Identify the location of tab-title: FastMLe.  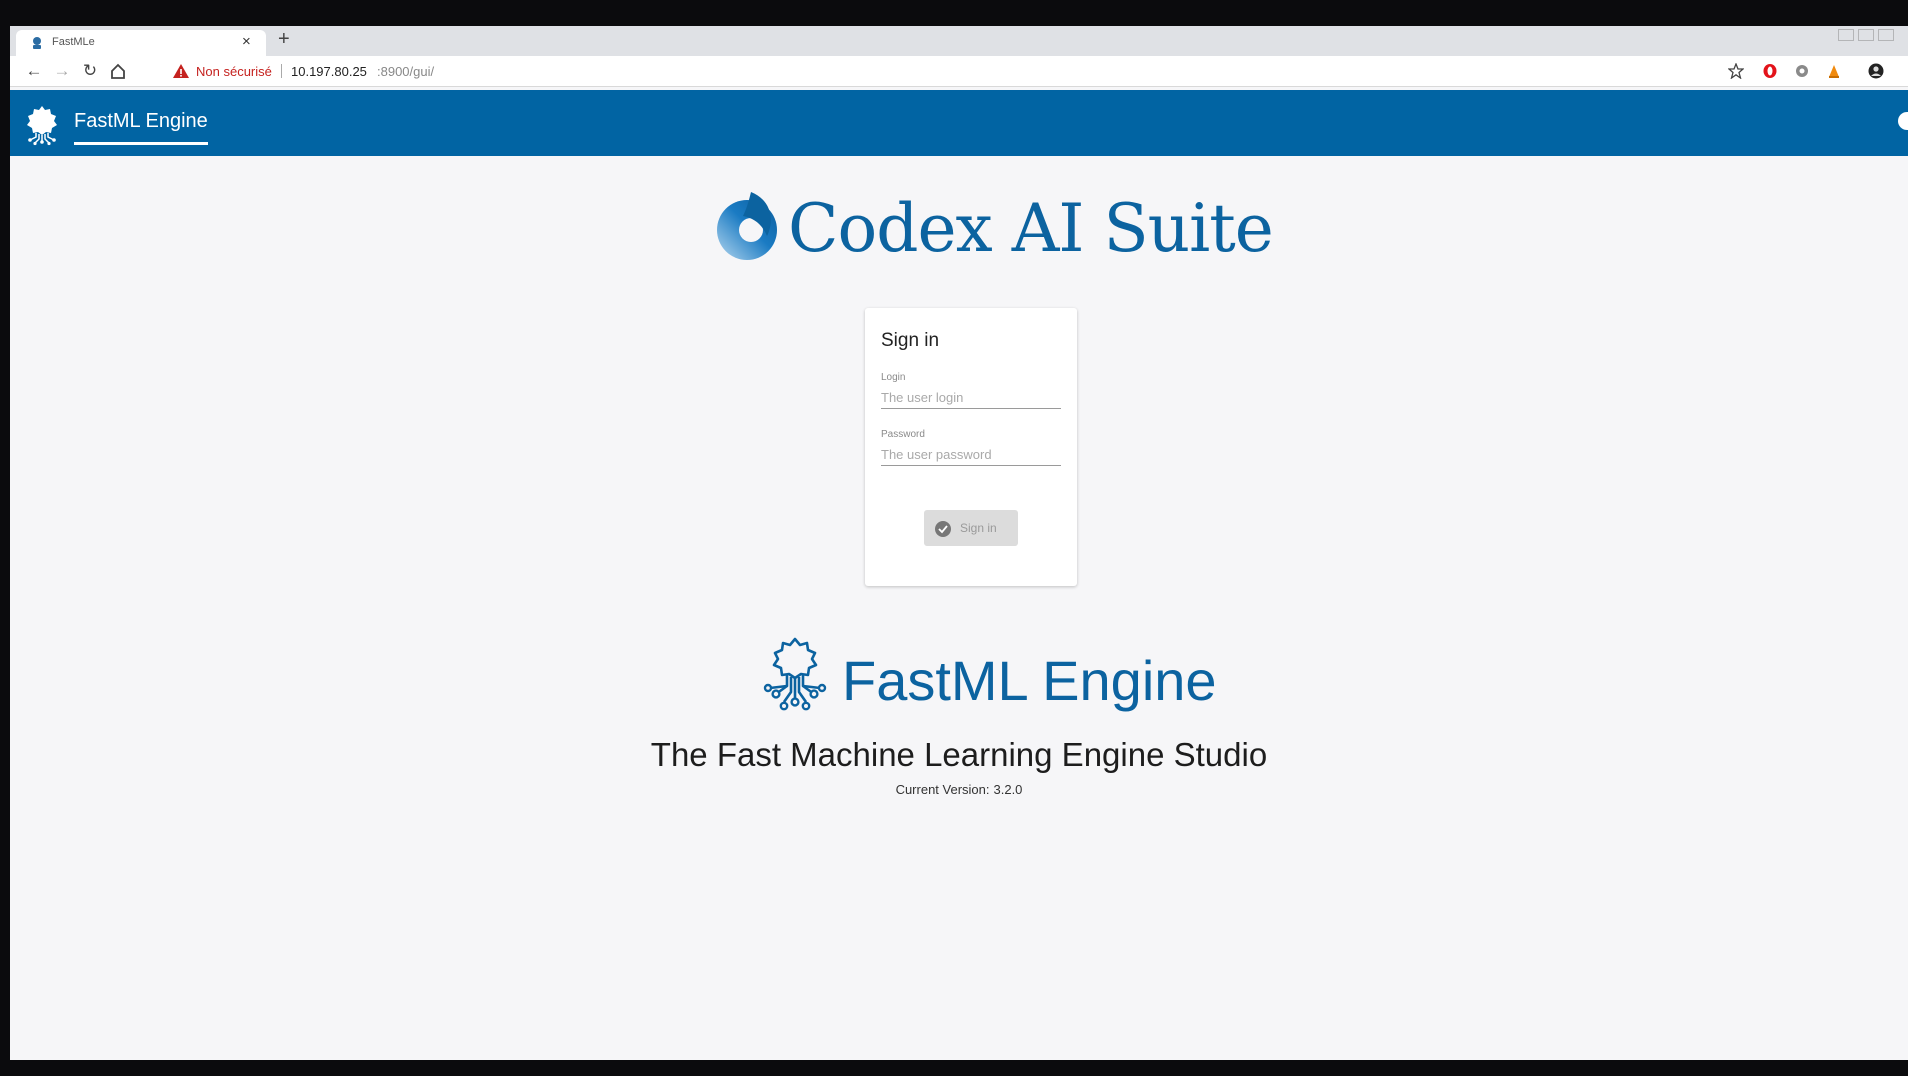
(73, 42).